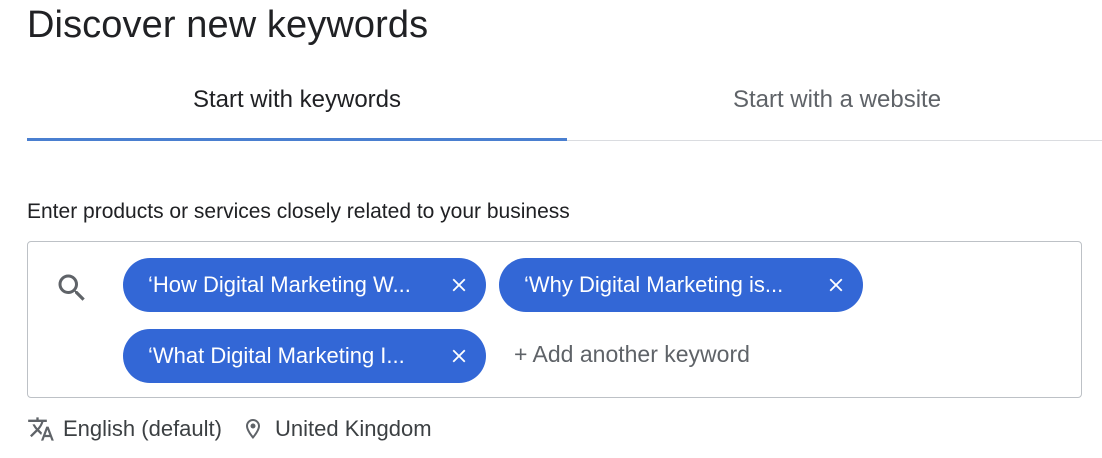 This screenshot has height=458, width=1102. Describe the element at coordinates (632, 354) in the screenshot. I see `add-keyword-input: + Add another keyword` at that location.